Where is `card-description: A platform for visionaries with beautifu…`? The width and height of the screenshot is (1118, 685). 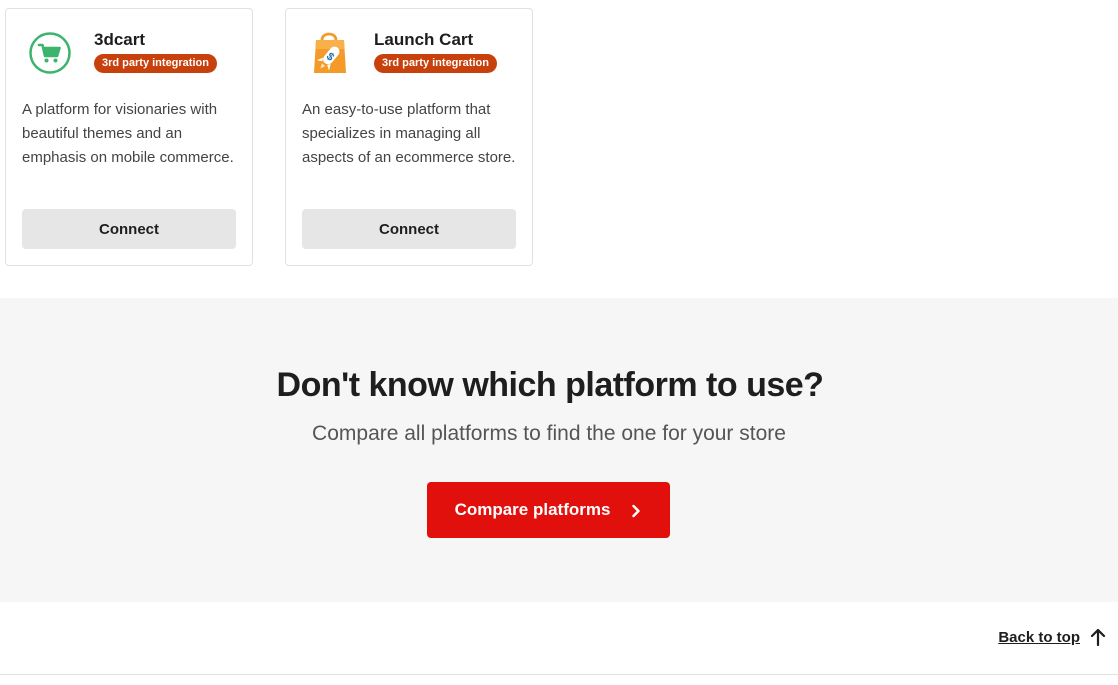
card-description: A platform for visionaries with beautifu… is located at coordinates (128, 133).